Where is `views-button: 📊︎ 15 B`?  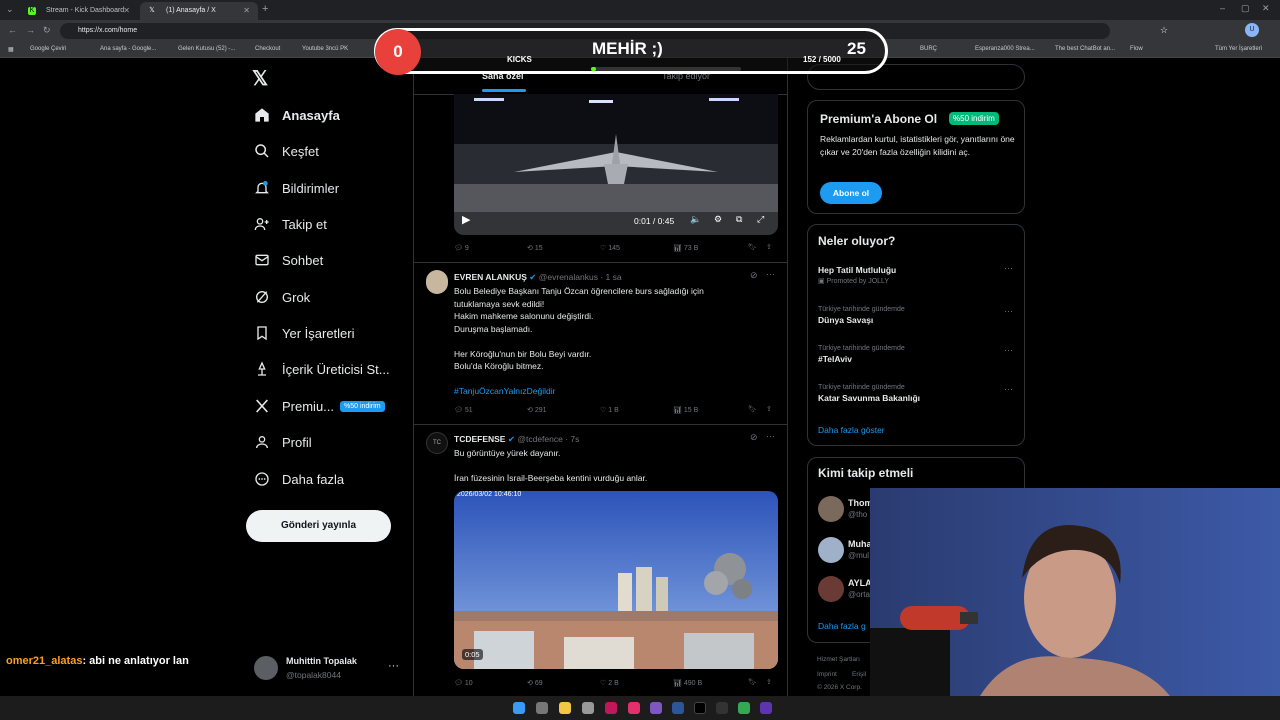
views-button: 📊︎ 15 B is located at coordinates (685, 410).